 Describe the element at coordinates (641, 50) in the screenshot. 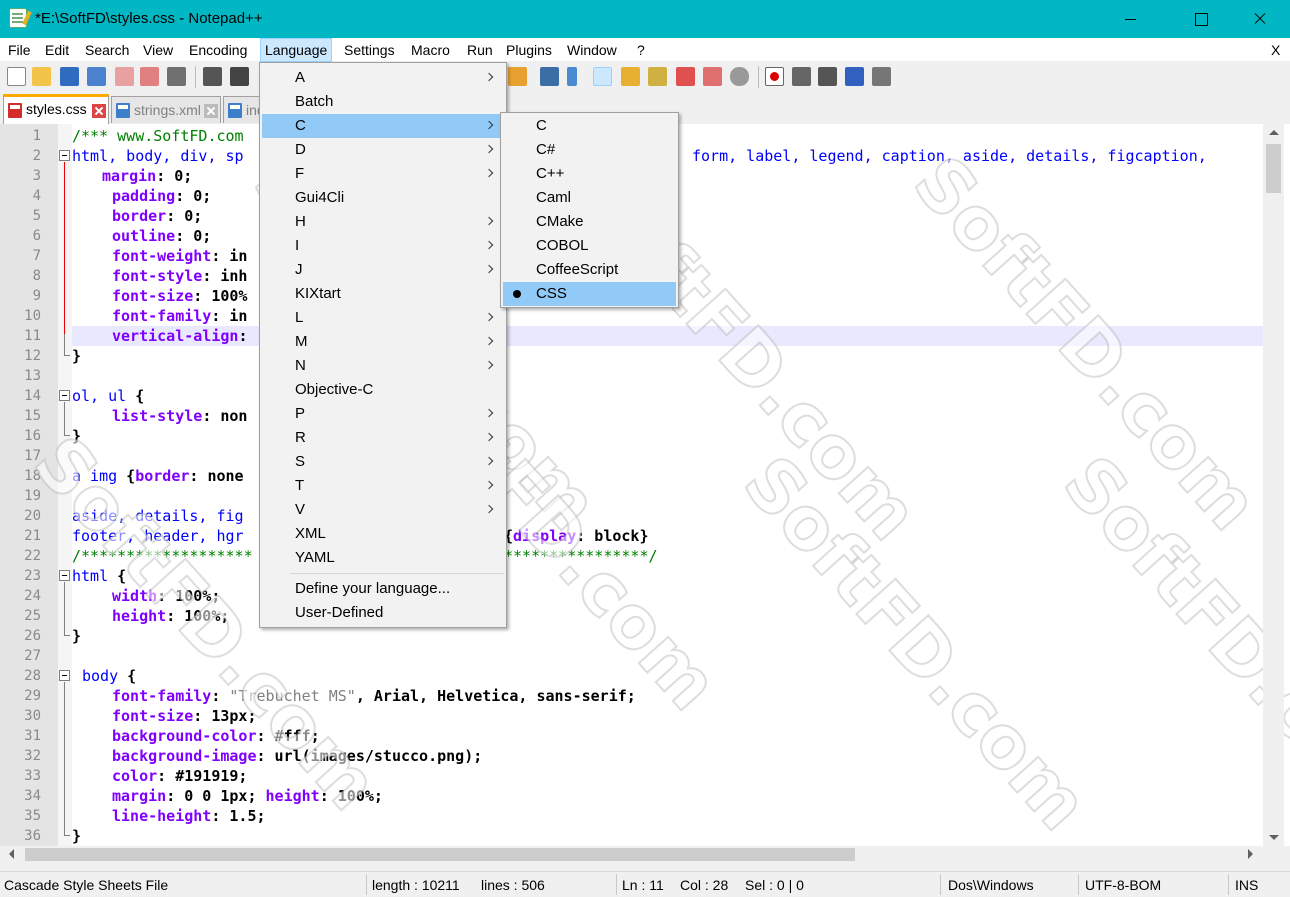

I see `menu-help: ?` at that location.